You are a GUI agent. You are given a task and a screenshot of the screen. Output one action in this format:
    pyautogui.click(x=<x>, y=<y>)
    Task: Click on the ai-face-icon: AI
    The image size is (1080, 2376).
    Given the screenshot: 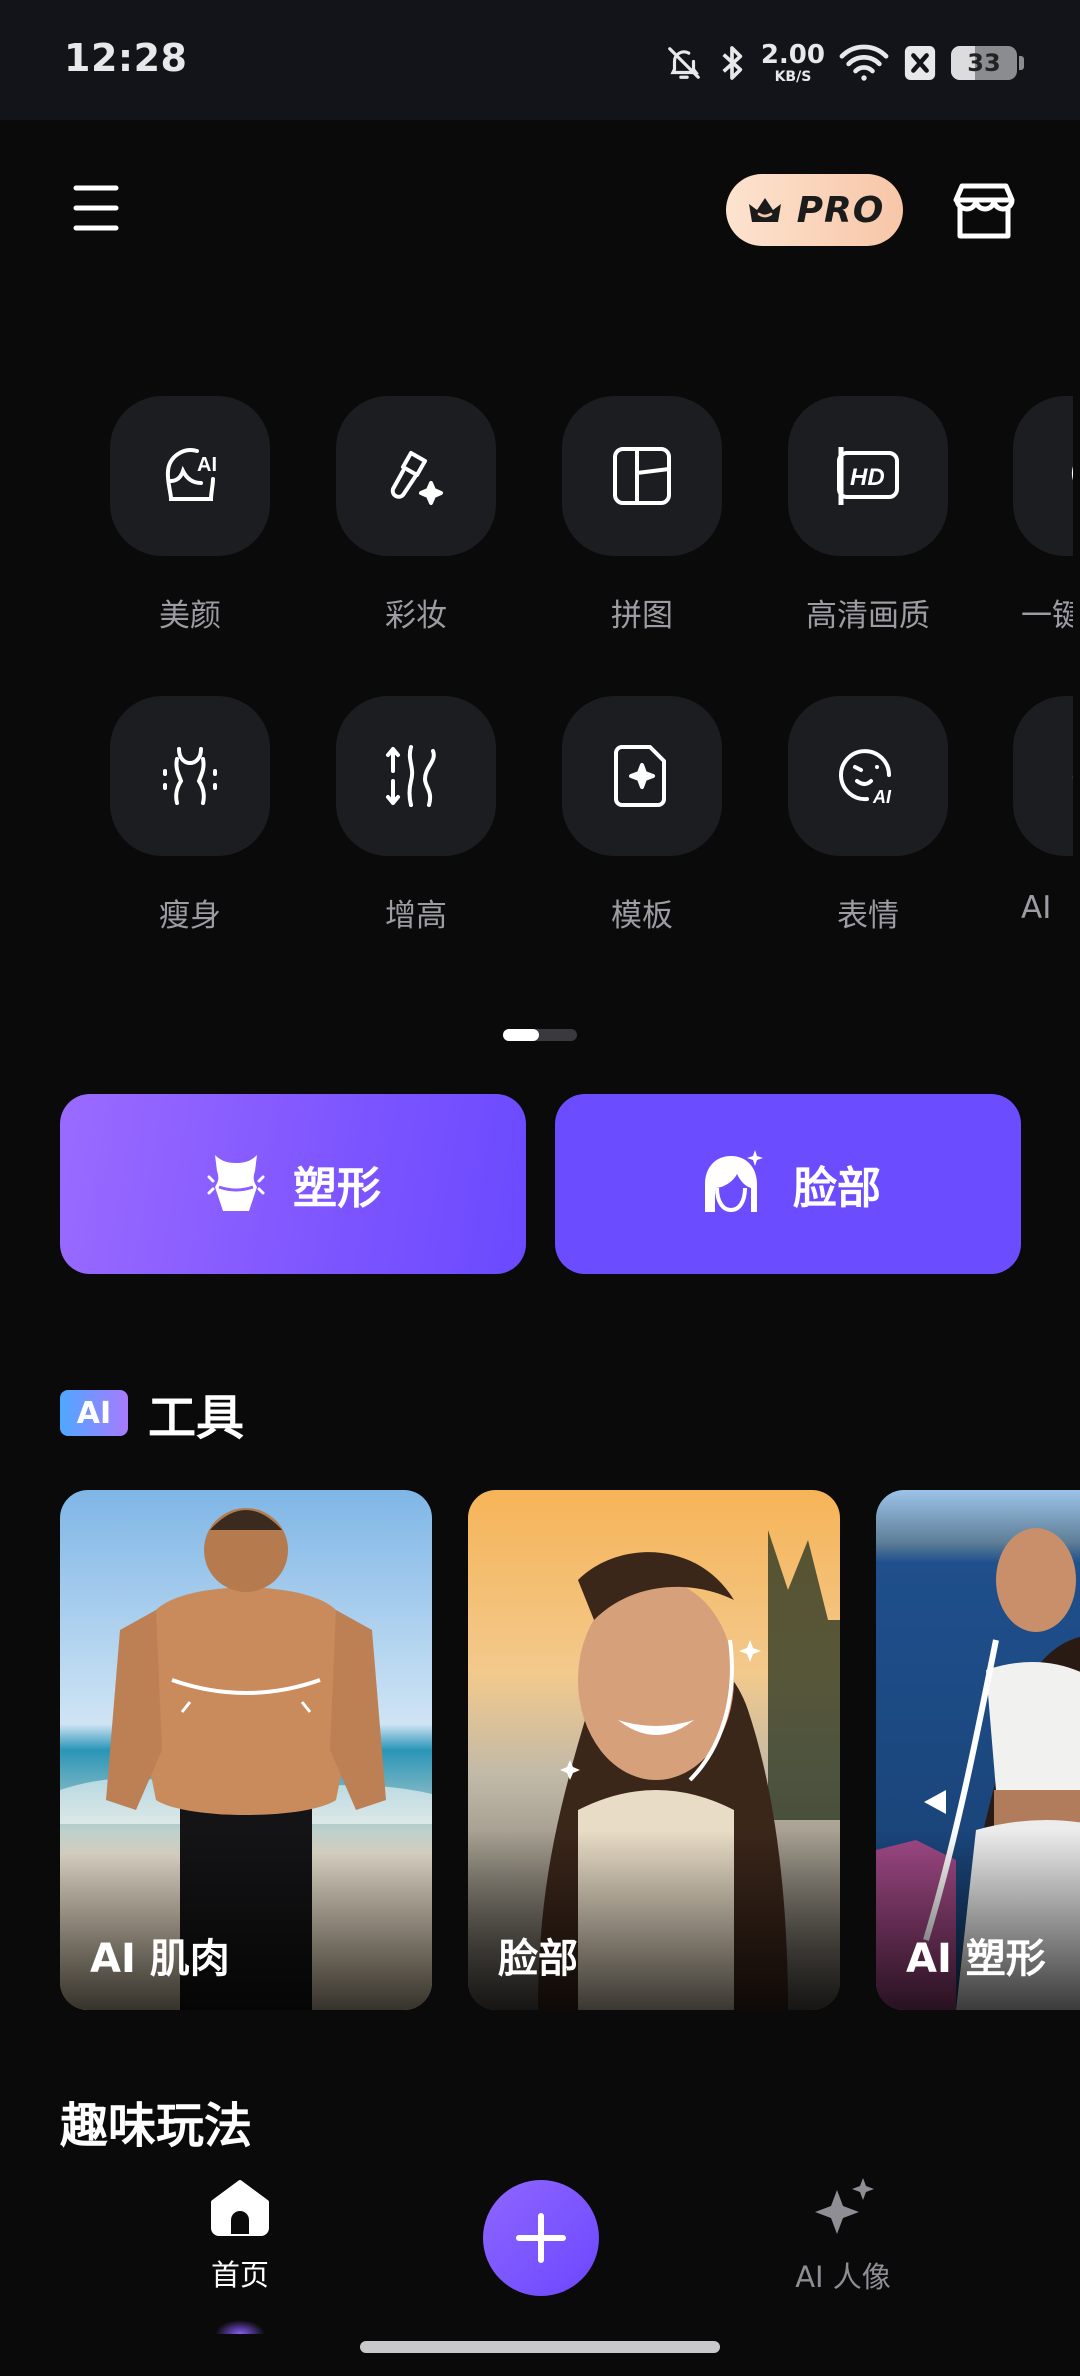 What is the action you would take?
    pyautogui.click(x=191, y=474)
    